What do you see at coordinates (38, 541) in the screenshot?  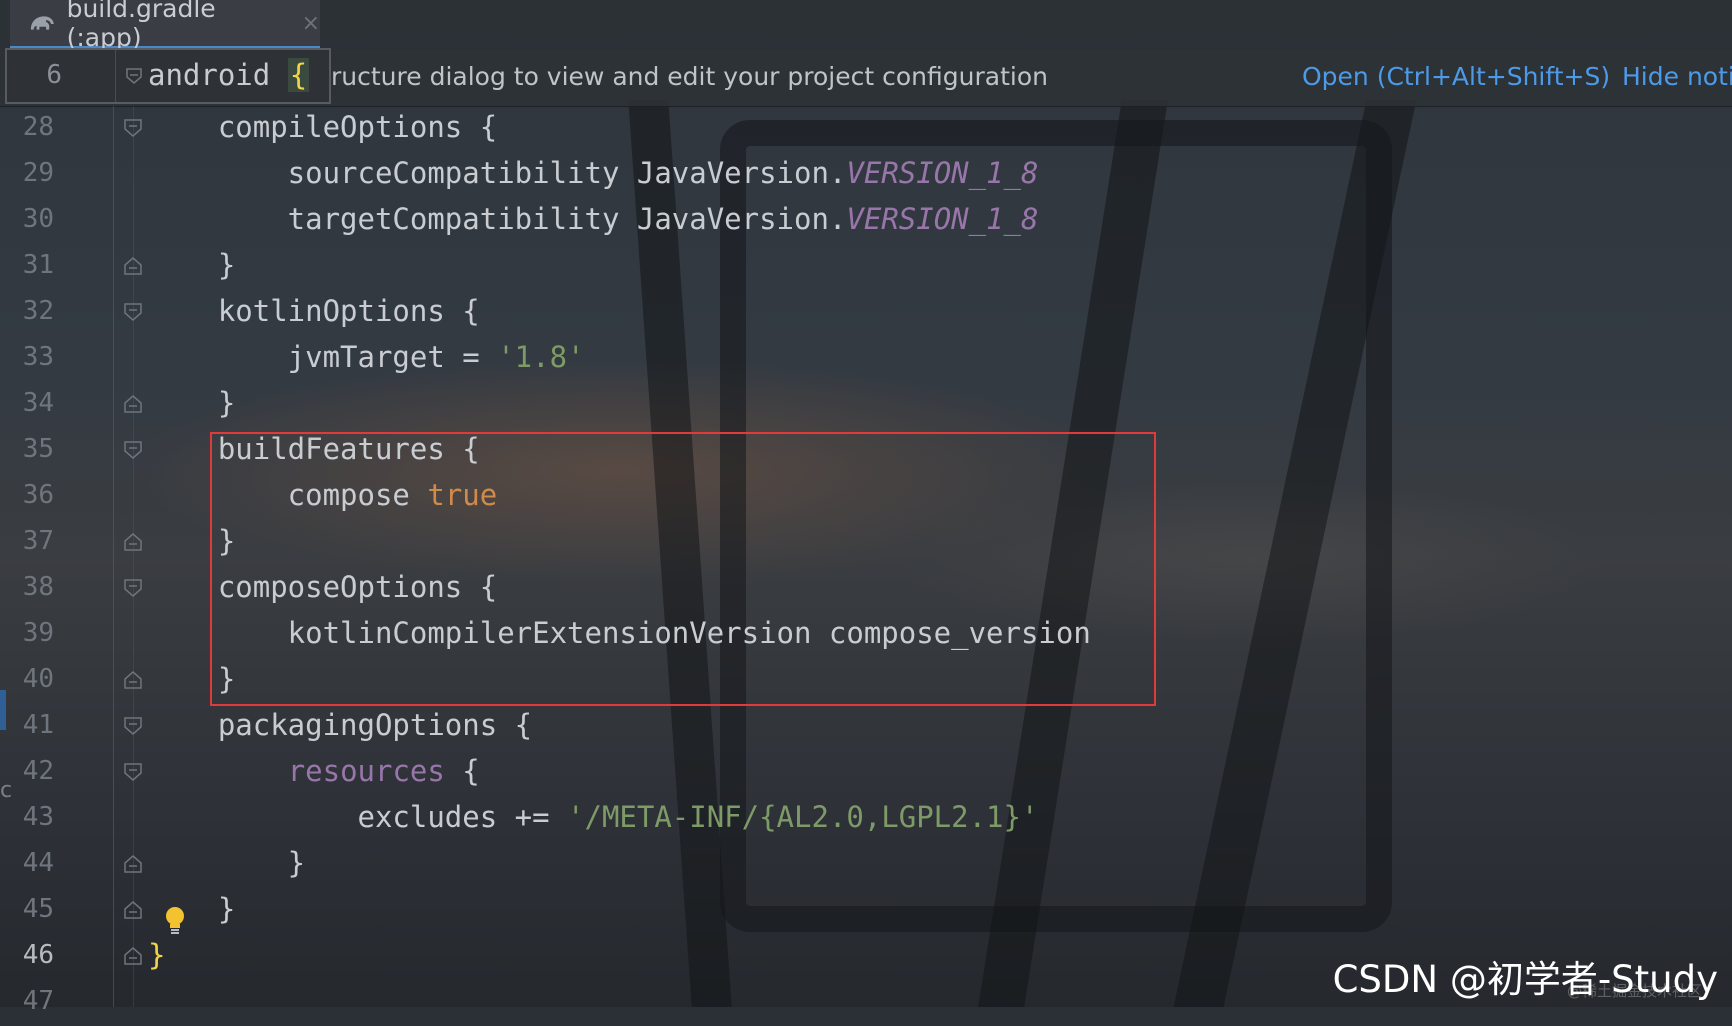 I see `line-number: 37` at bounding box center [38, 541].